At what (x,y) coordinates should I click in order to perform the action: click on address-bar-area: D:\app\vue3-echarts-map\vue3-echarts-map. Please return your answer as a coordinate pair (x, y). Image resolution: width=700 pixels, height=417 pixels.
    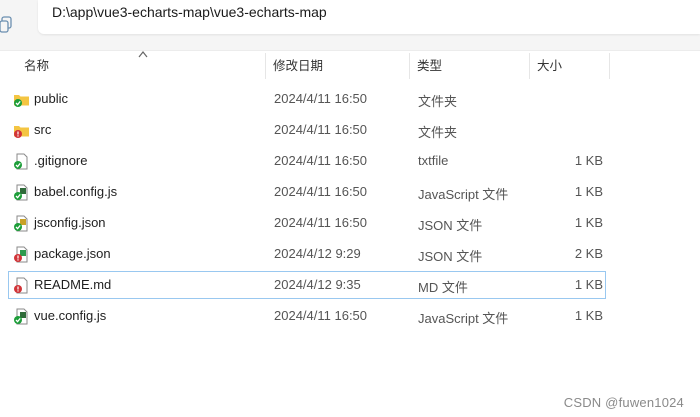
    Looking at the image, I should click on (350, 25).